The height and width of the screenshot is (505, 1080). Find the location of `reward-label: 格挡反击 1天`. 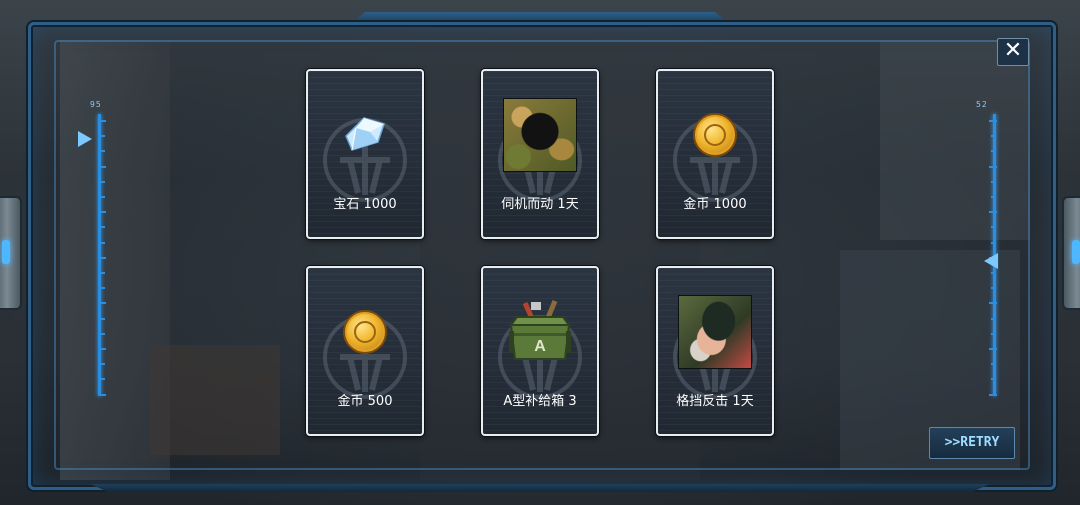

reward-label: 格挡反击 1天 is located at coordinates (715, 401).